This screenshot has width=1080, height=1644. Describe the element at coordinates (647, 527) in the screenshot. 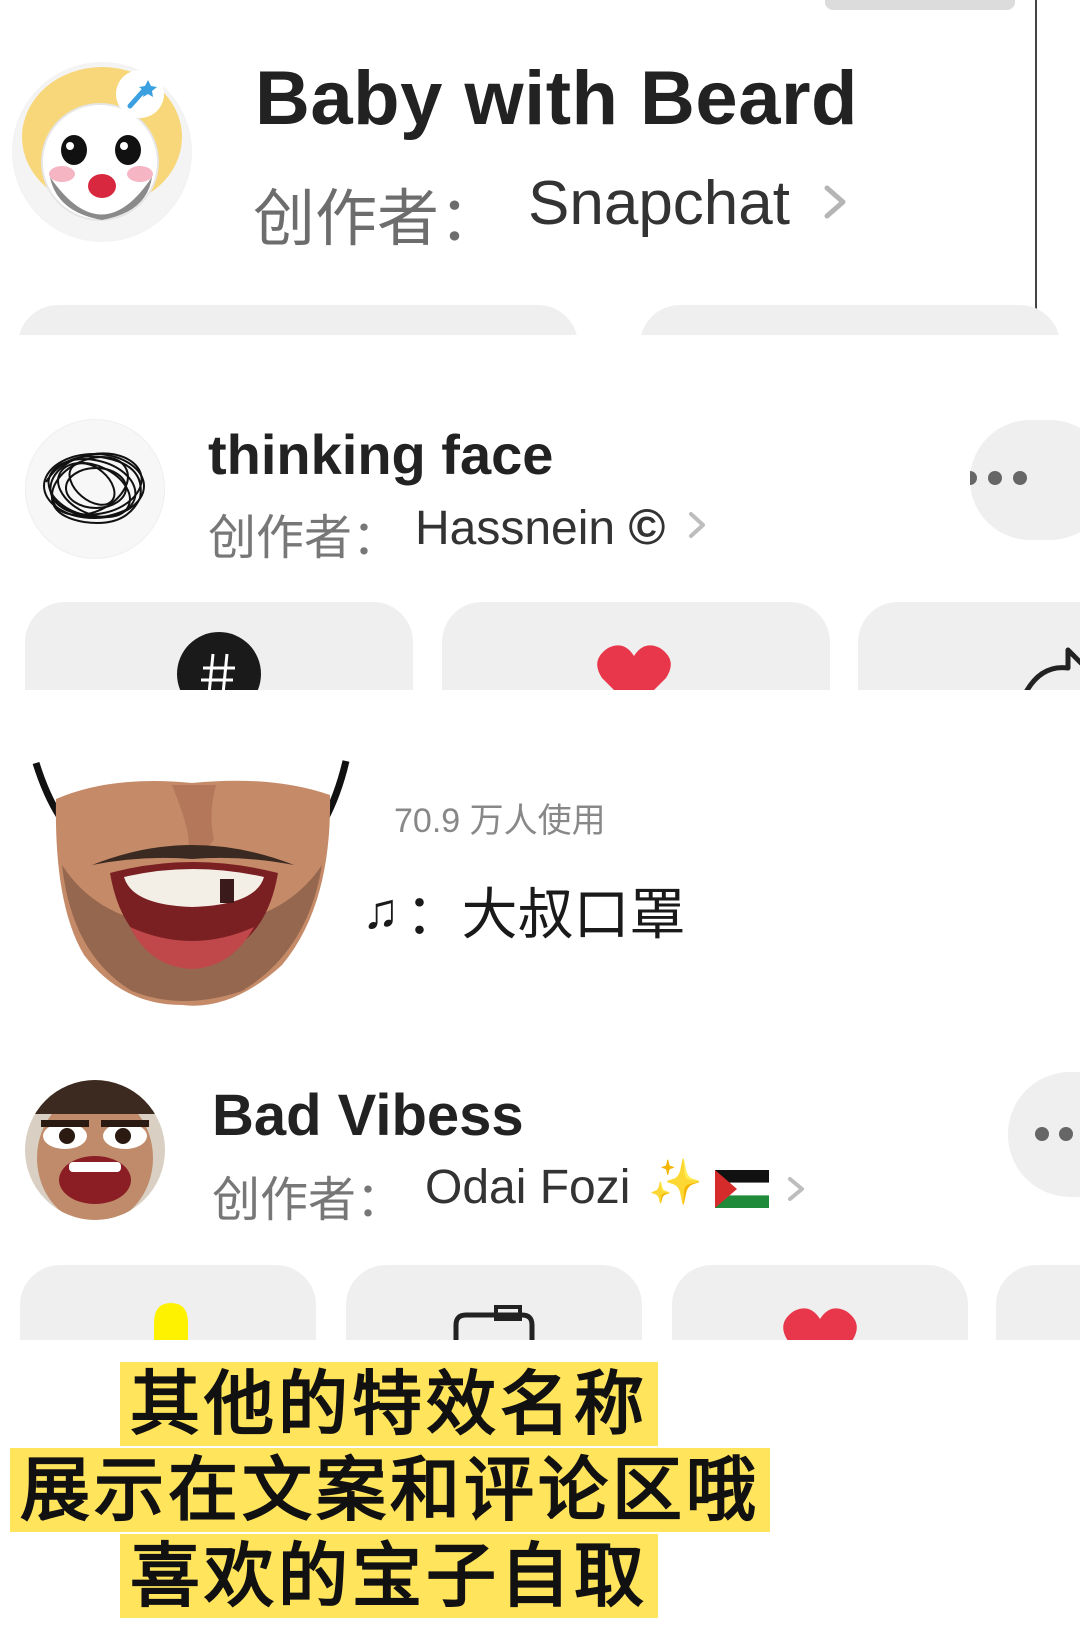

I see `copyright-icon: ©` at that location.